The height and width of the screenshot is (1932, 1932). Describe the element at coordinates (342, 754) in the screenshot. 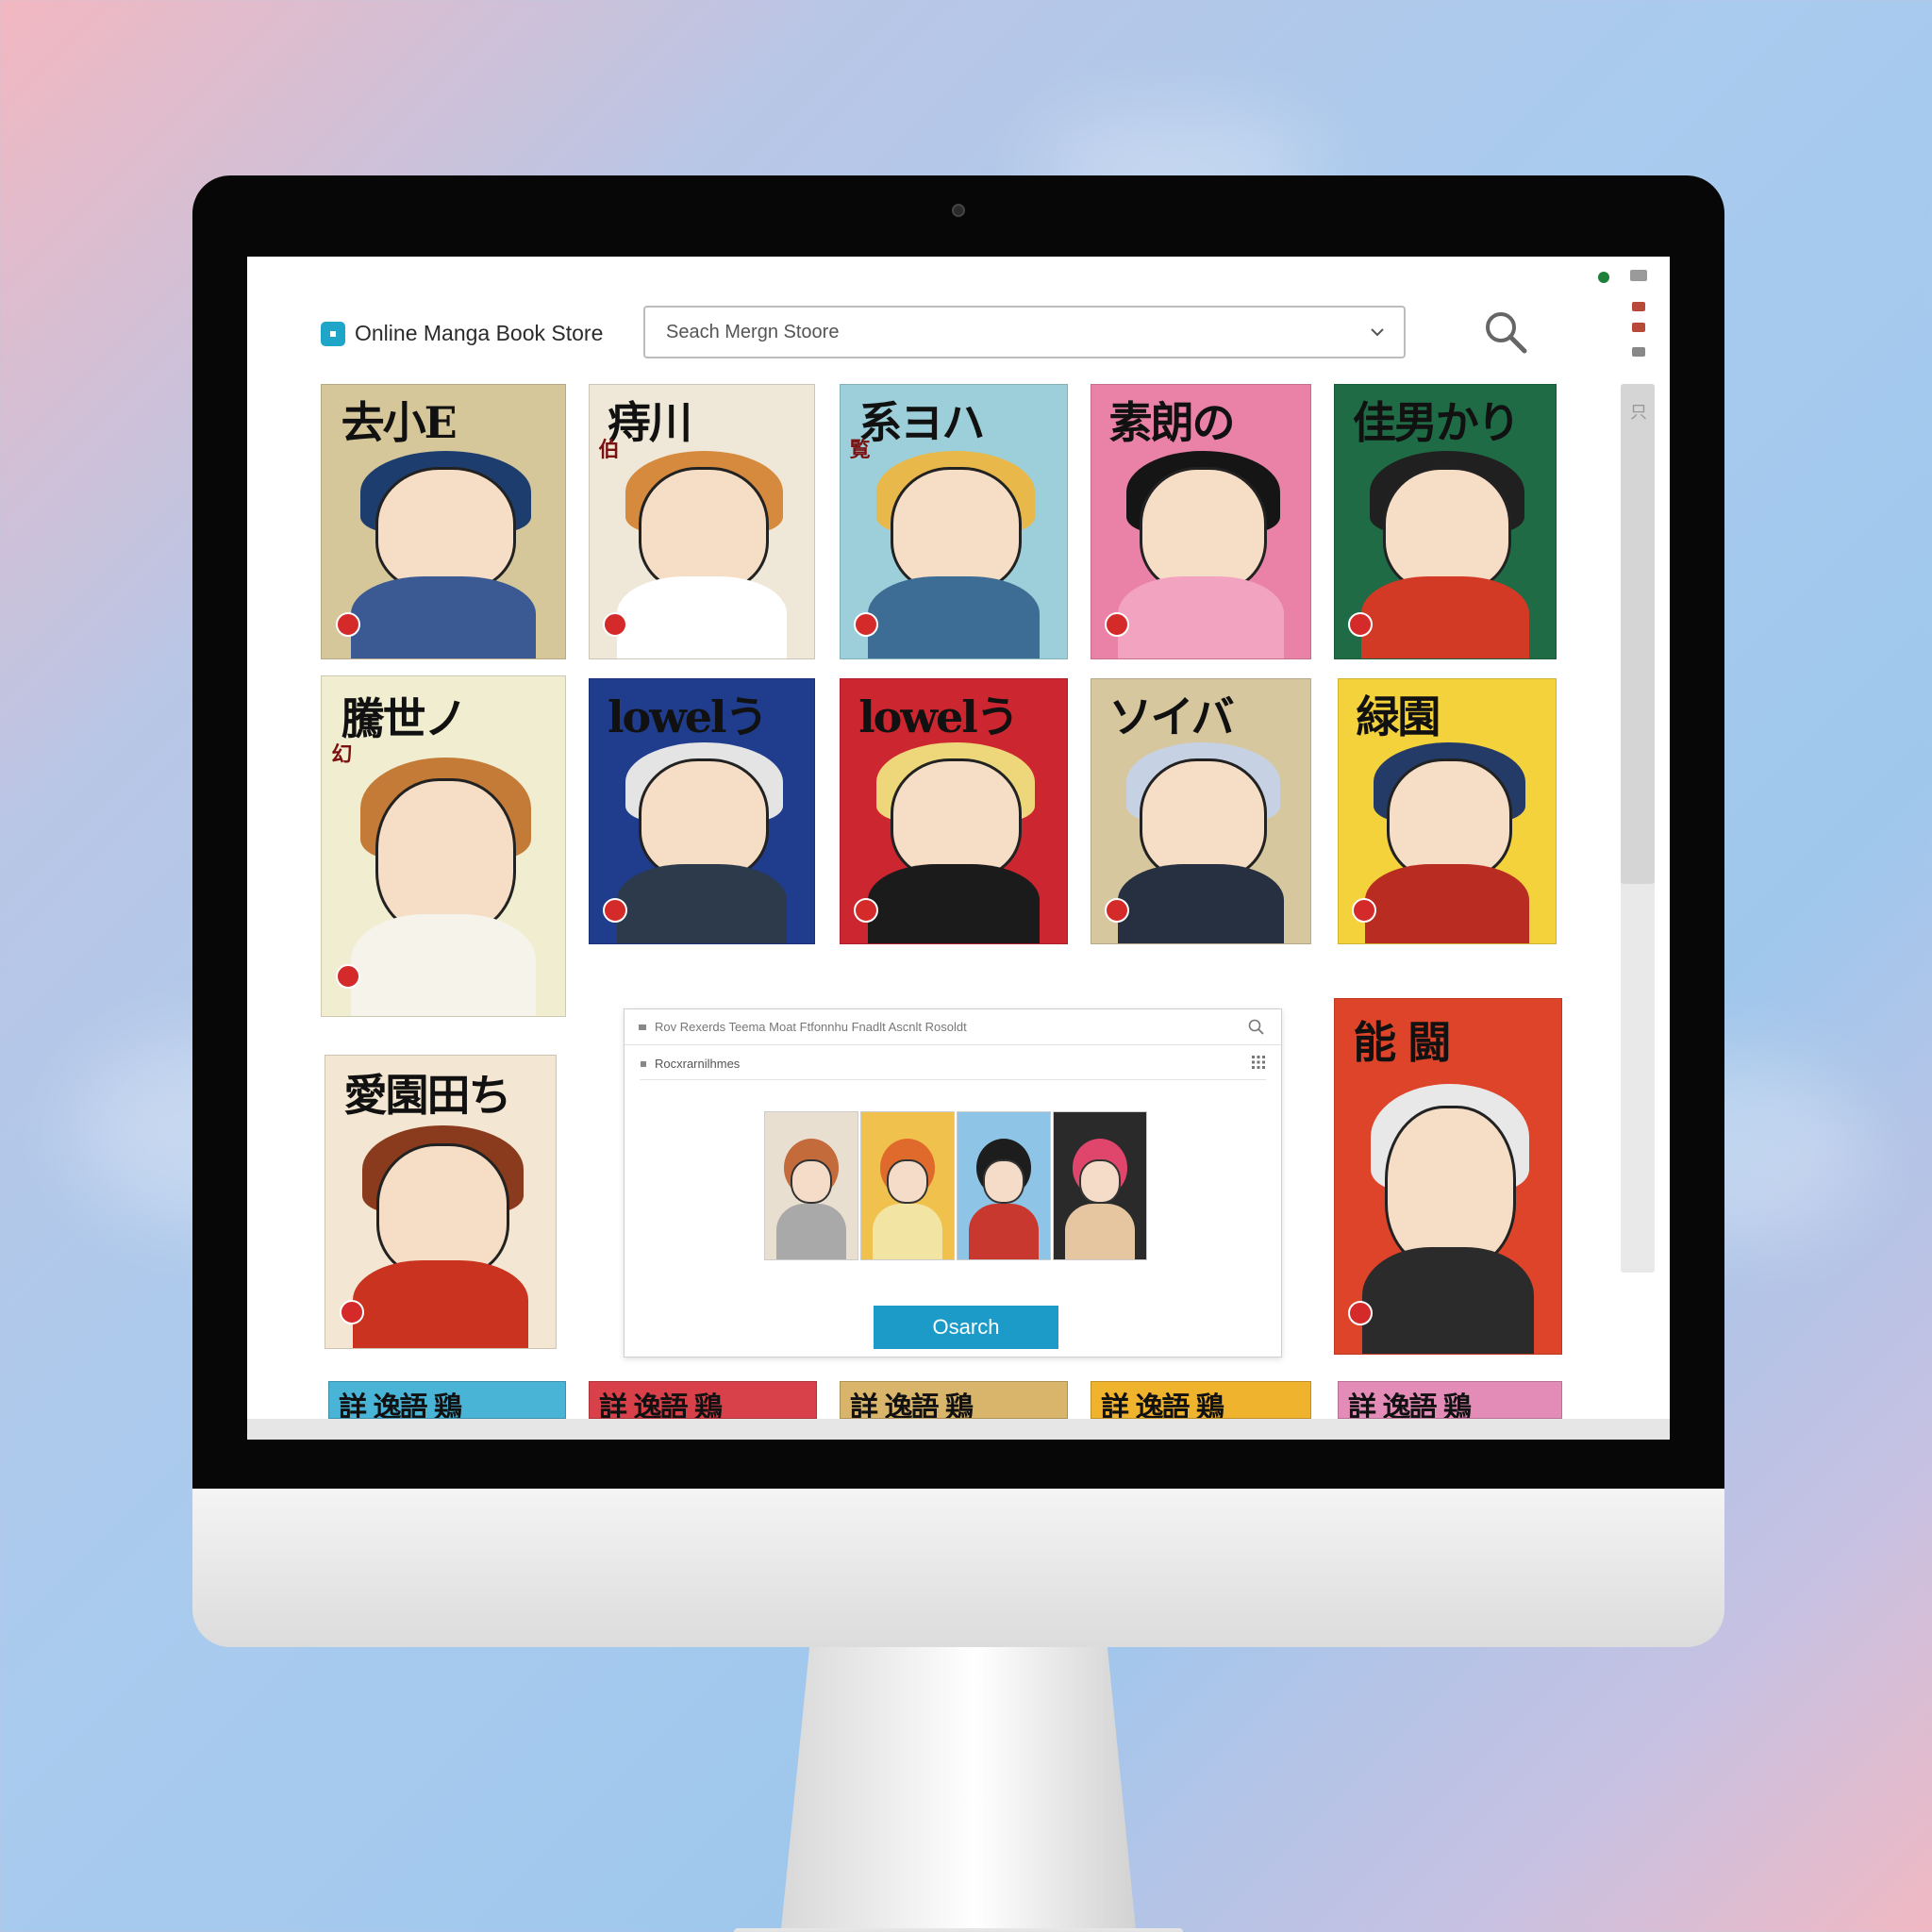

I see `cover-side-text: 幻` at that location.